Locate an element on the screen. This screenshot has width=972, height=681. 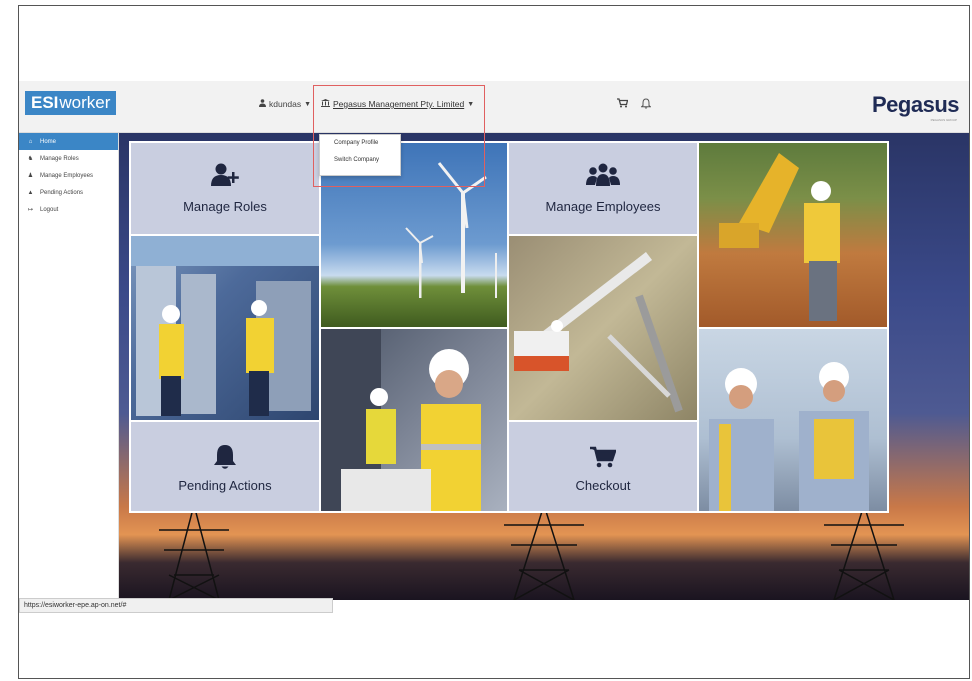
company-name-link: Pegasus Management Pty. Limited is located at coordinates (398, 104).